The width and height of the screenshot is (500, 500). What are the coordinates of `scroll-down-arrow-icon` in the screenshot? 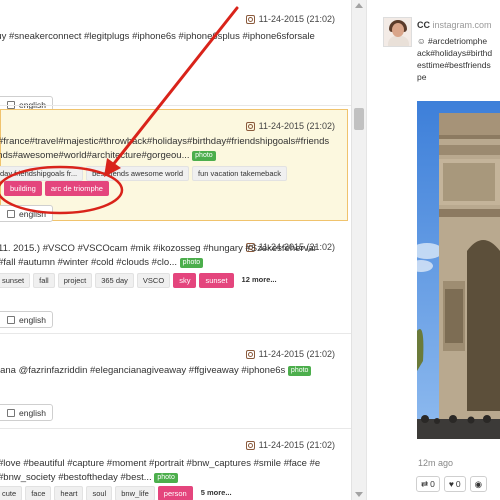 It's located at (359, 494).